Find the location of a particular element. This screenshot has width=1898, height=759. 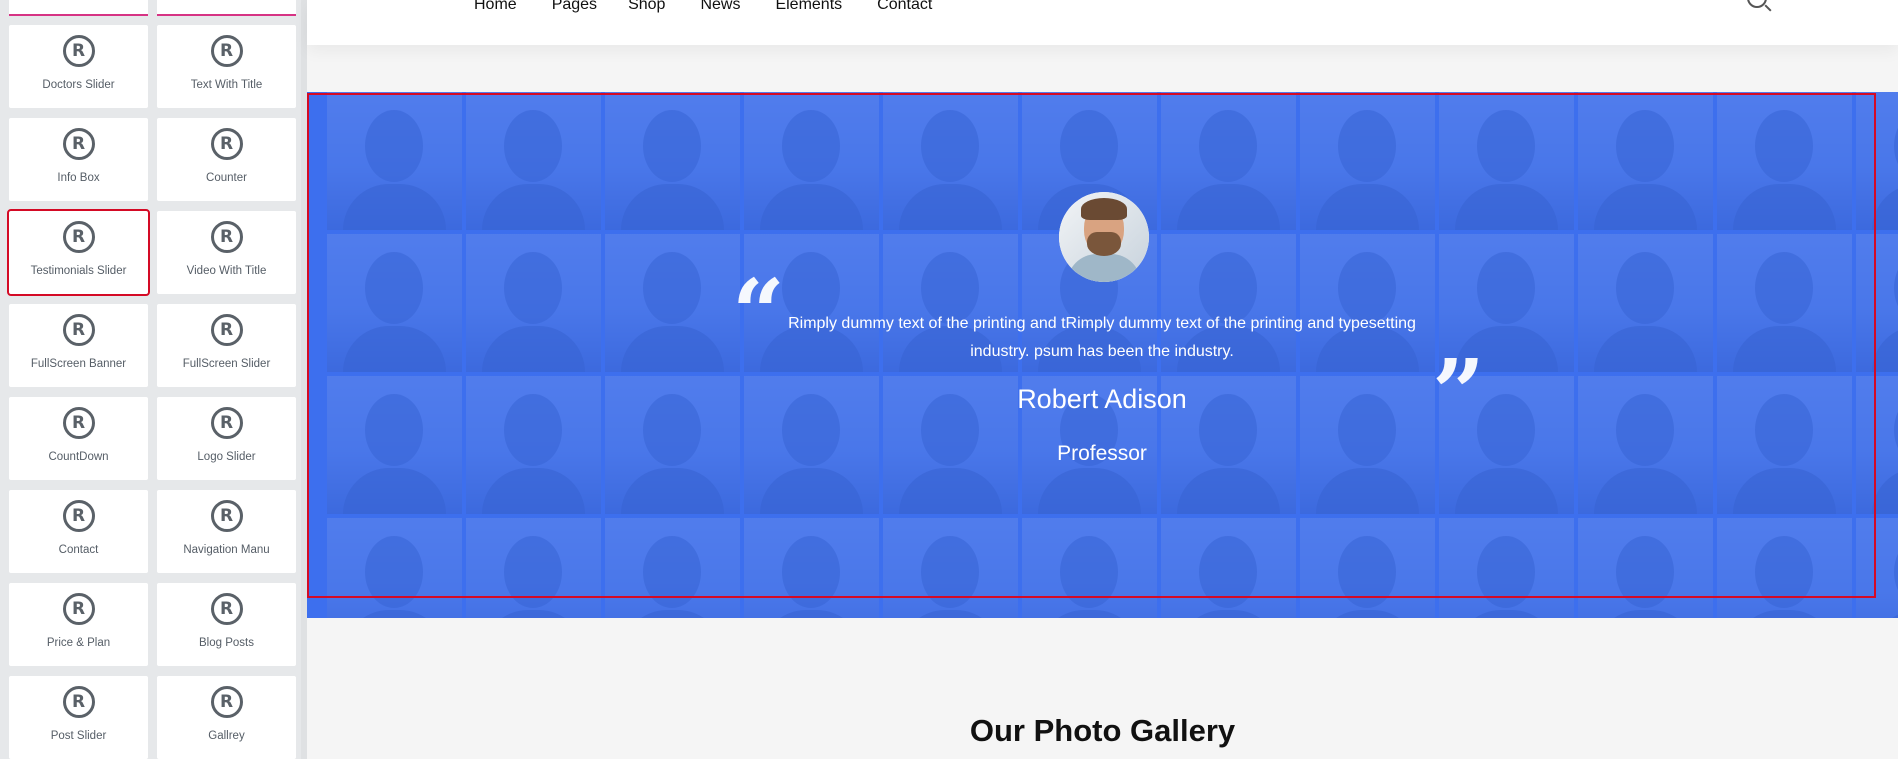

widget-label: CountDown is located at coordinates (78, 457).